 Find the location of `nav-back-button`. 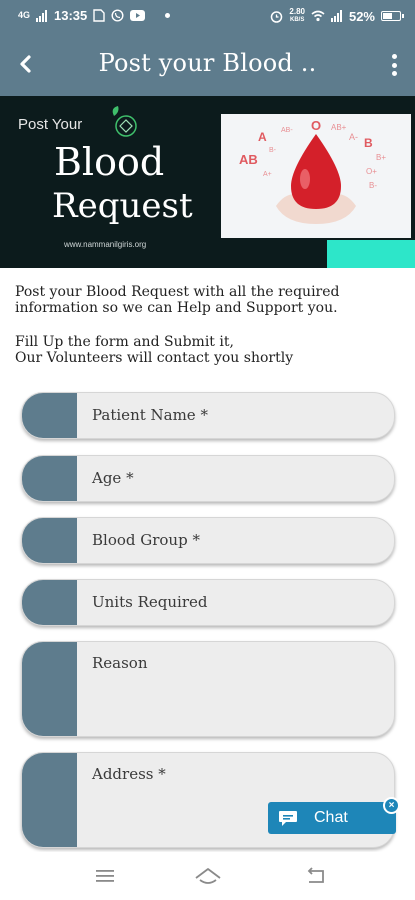

nav-back-button is located at coordinates (316, 876).